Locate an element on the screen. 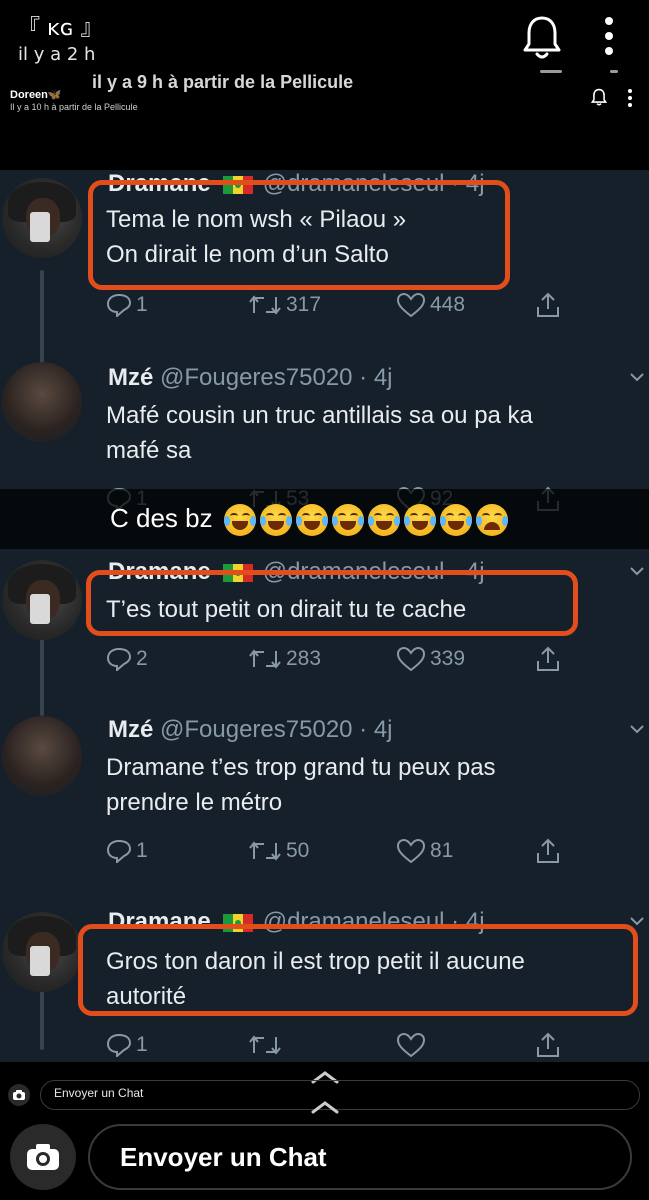 The image size is (649, 1200). like-button is located at coordinates (413, 1045).